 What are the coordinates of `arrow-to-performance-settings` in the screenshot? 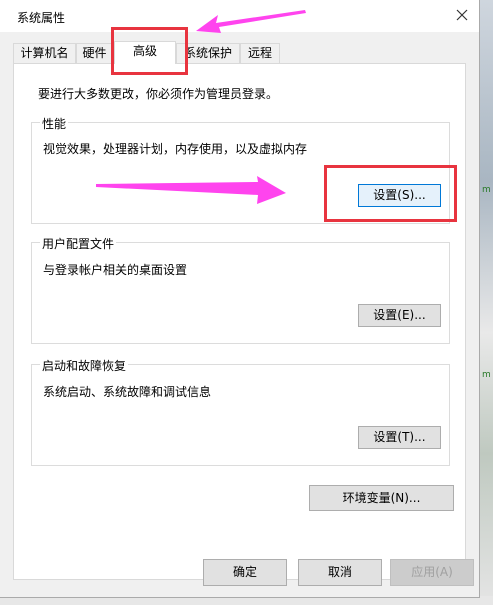 It's located at (191, 190).